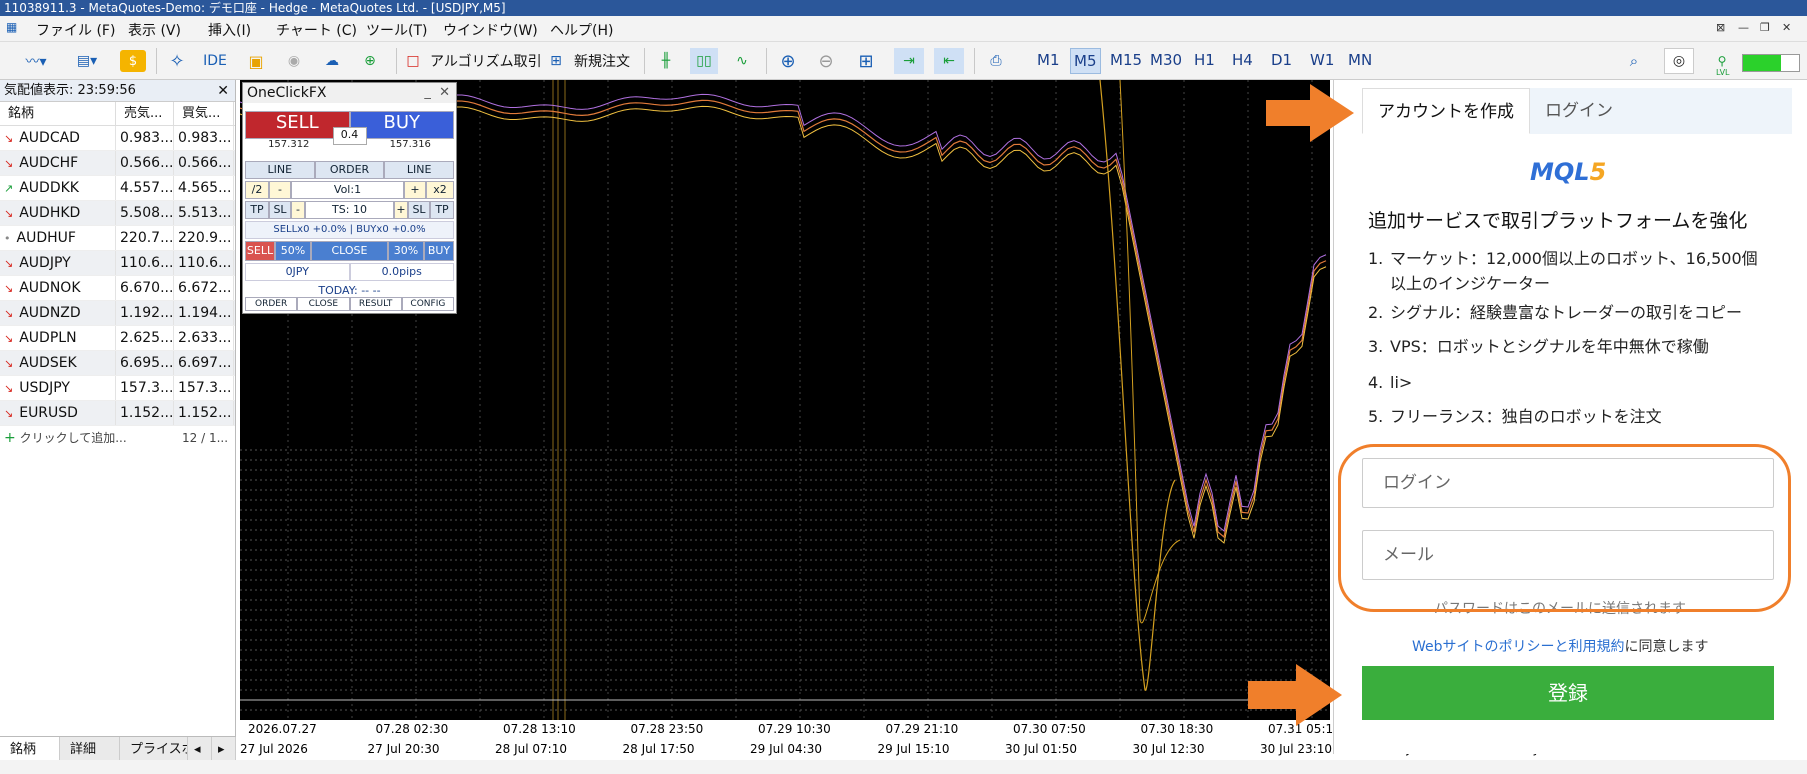 The image size is (1807, 774). What do you see at coordinates (1085, 61) in the screenshot?
I see `tf-m5: M5` at bounding box center [1085, 61].